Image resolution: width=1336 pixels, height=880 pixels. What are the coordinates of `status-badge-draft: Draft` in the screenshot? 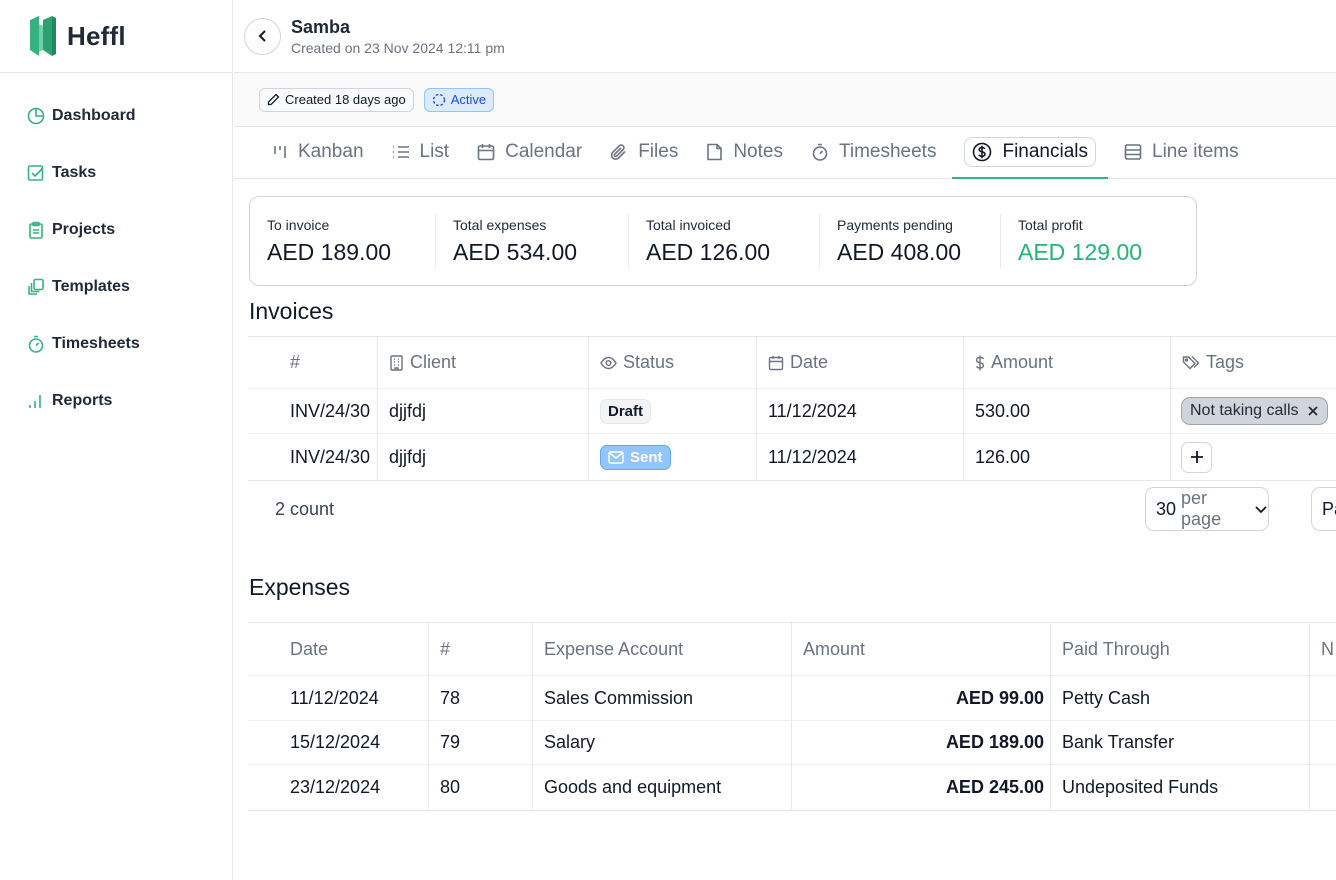 It's located at (626, 411).